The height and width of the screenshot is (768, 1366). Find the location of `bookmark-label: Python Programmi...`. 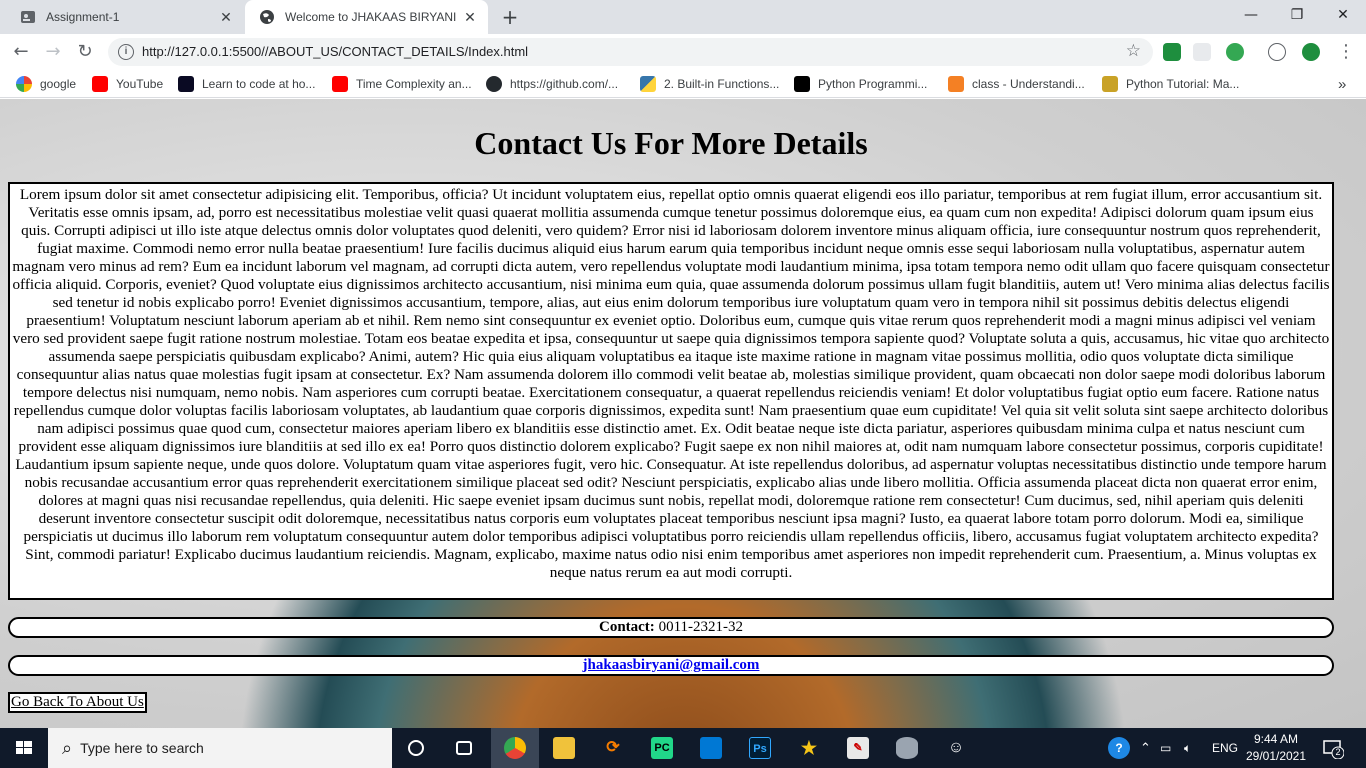

bookmark-label: Python Programmi... is located at coordinates (873, 84).